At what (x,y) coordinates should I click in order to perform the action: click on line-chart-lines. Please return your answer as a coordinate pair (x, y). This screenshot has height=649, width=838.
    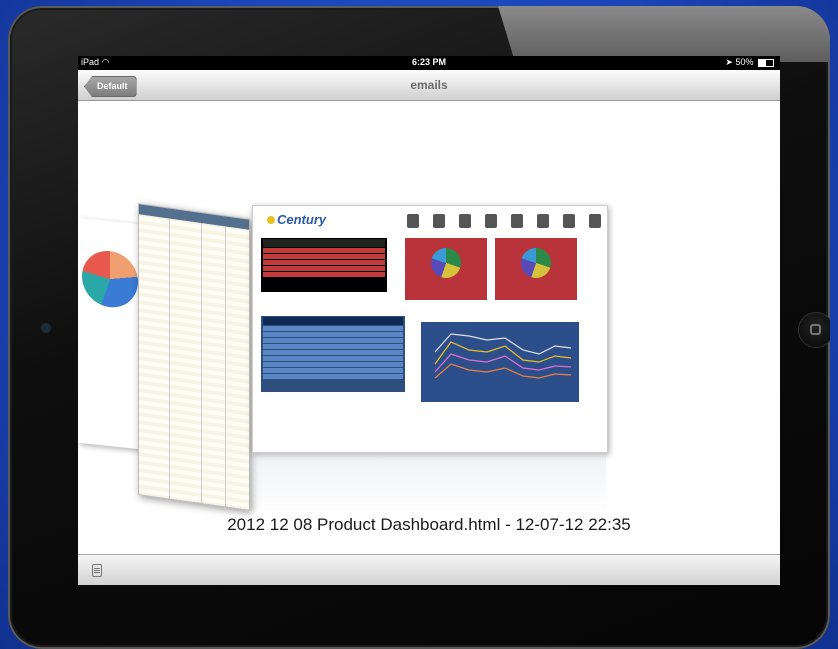
    Looking at the image, I should click on (503, 356).